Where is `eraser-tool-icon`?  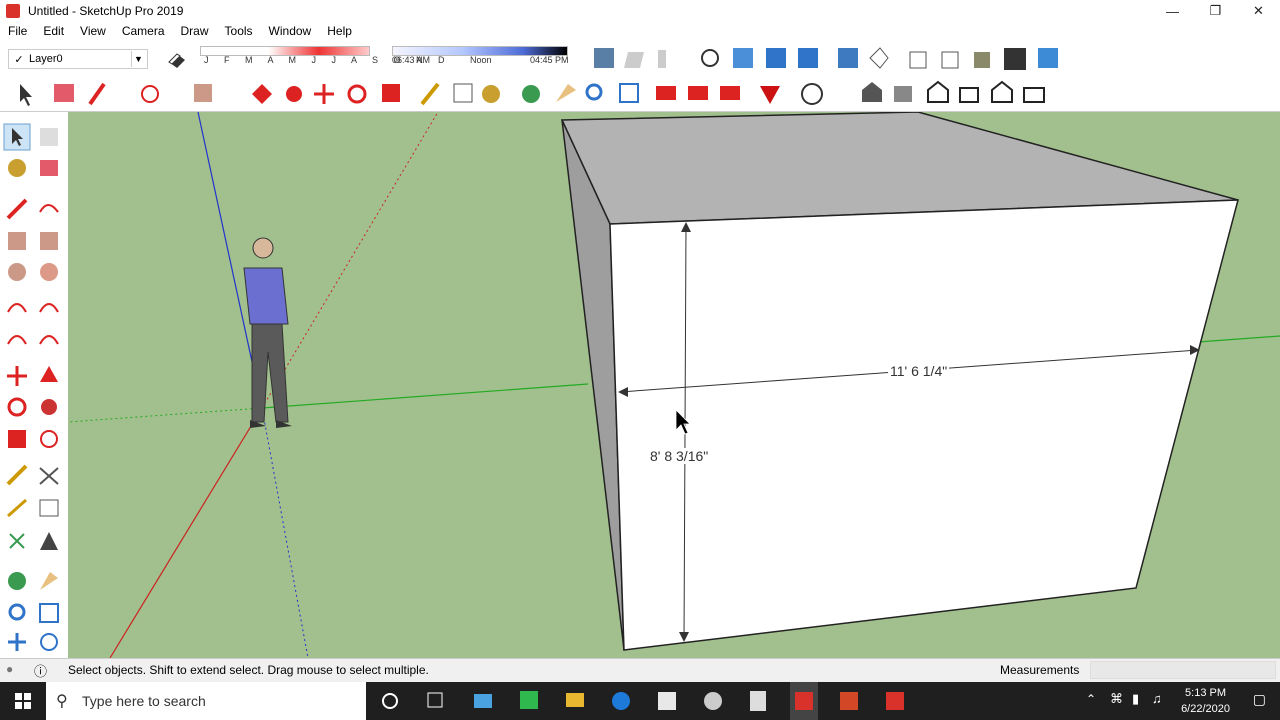 eraser-tool-icon is located at coordinates (49, 168).